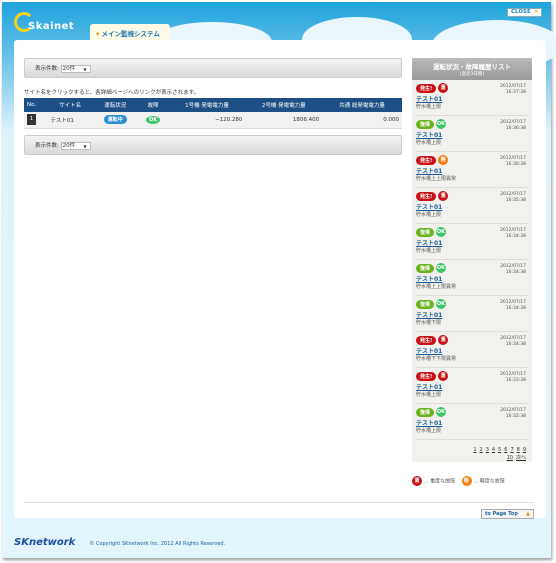 The height and width of the screenshot is (563, 556). Describe the element at coordinates (525, 12) in the screenshot. I see `close-button: CLOSE ✕` at that location.